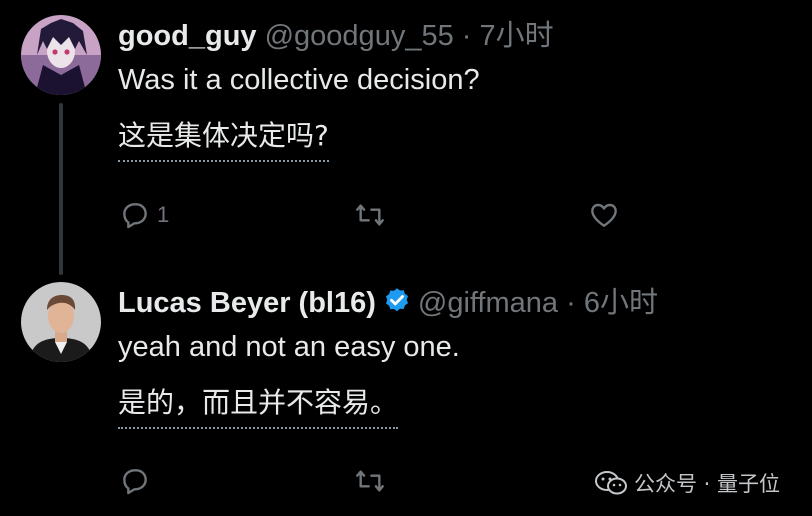 The image size is (812, 516). I want to click on tweet-2-text: yeah and not an easy one., so click(289, 347).